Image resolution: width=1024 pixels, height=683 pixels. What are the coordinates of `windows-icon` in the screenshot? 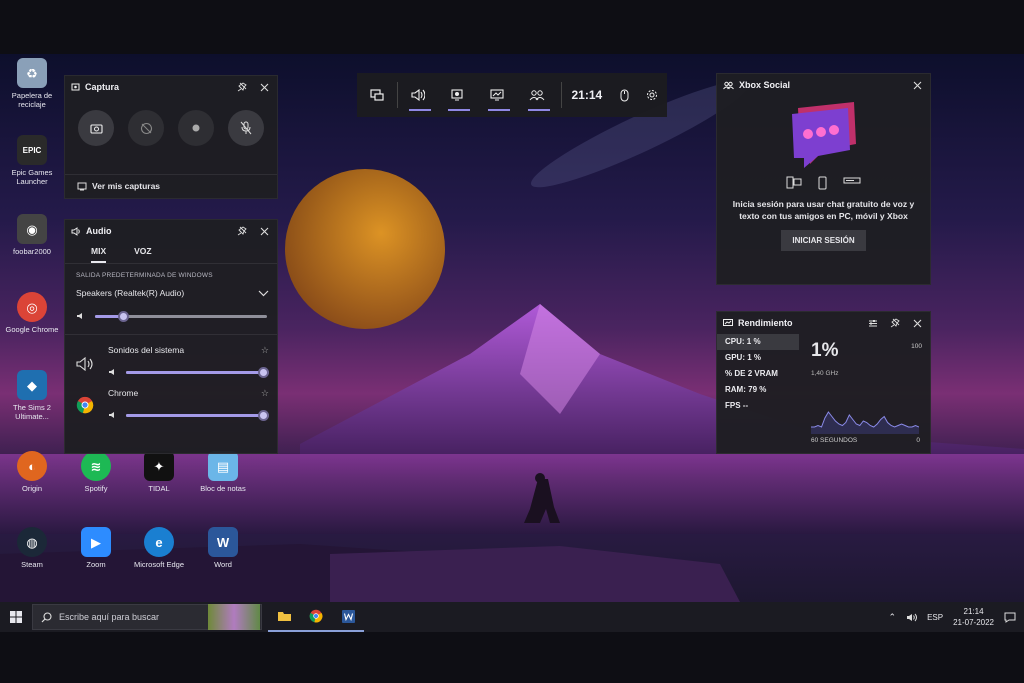 It's located at (16, 617).